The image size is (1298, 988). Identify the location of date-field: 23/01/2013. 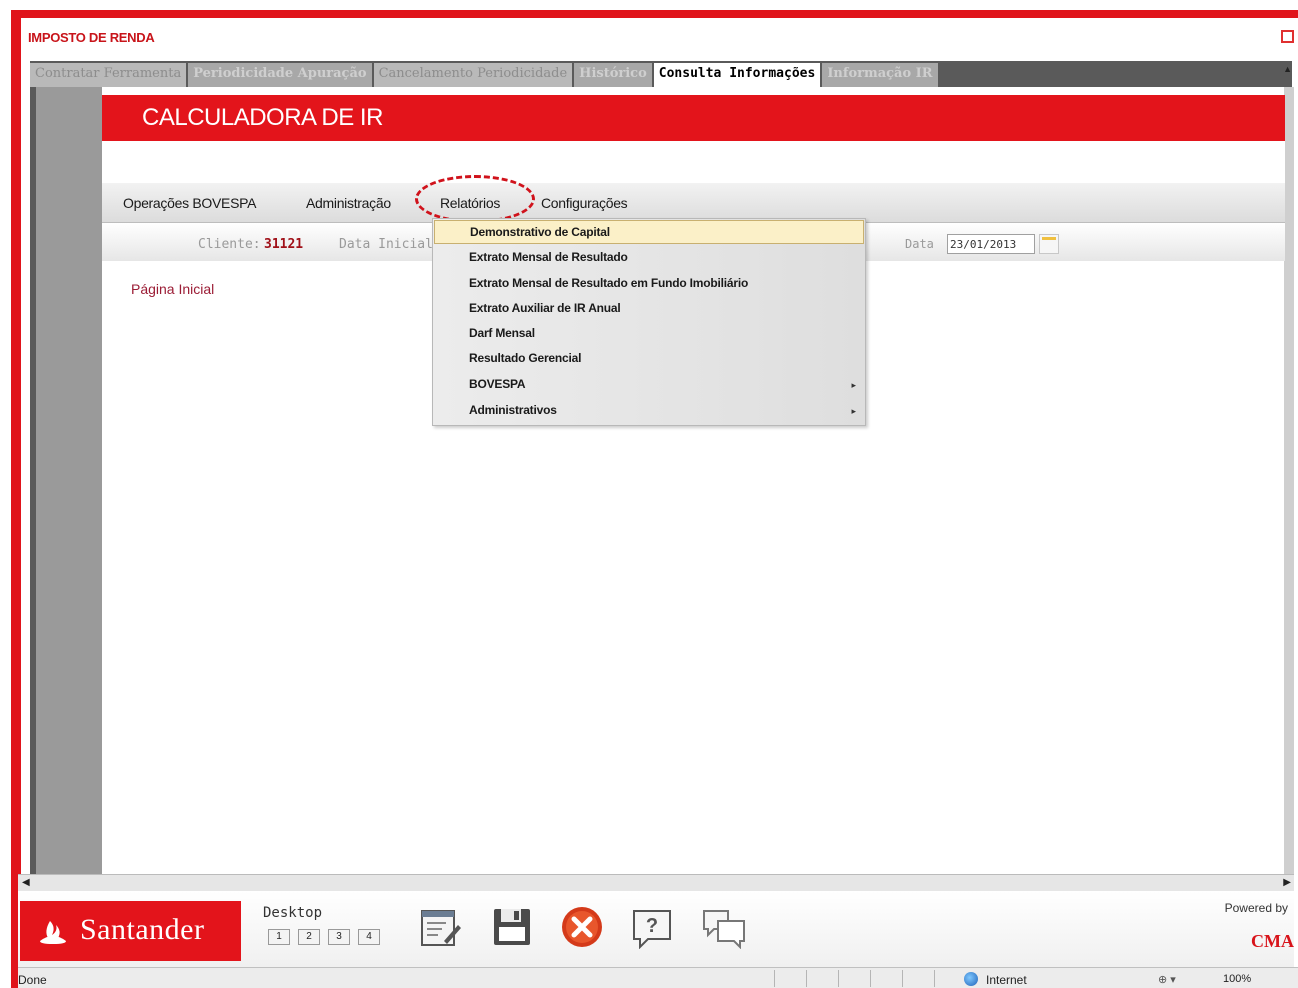
(991, 244).